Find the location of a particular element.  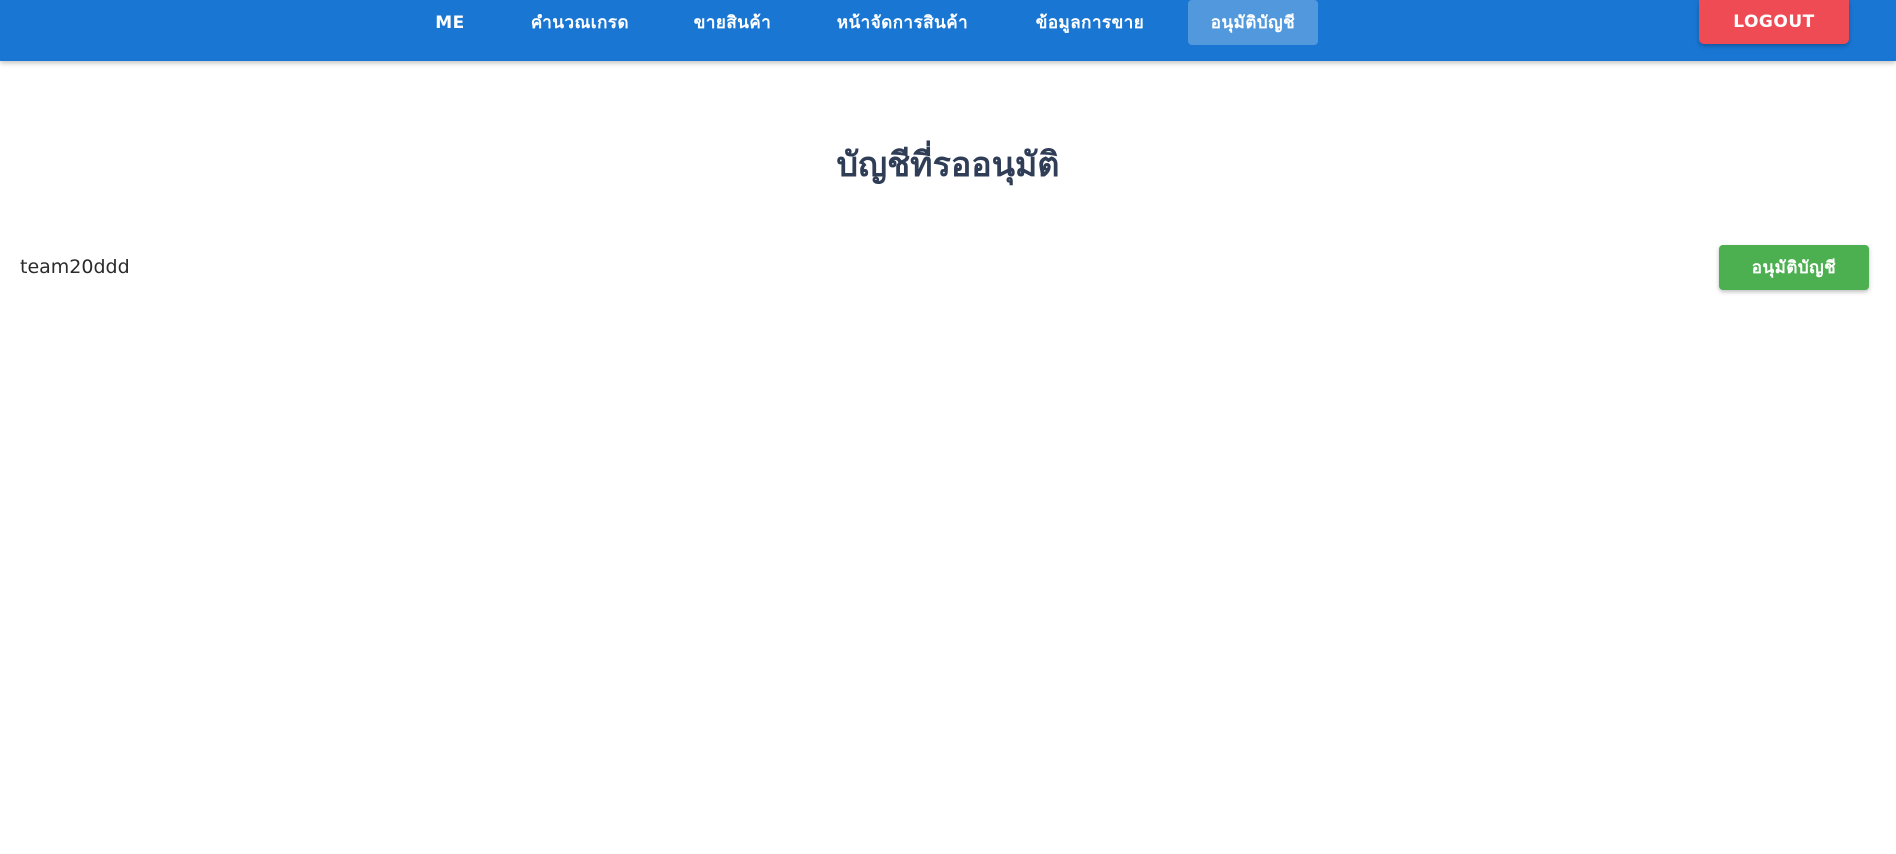

nav-item-sell-products: ขายสินค้า is located at coordinates (732, 22).